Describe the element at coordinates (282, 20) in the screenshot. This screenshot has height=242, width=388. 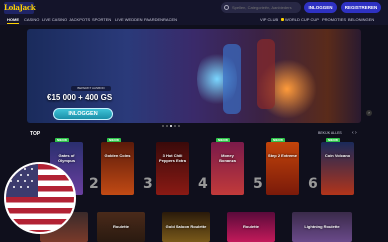
I see `trophy-icon` at that location.